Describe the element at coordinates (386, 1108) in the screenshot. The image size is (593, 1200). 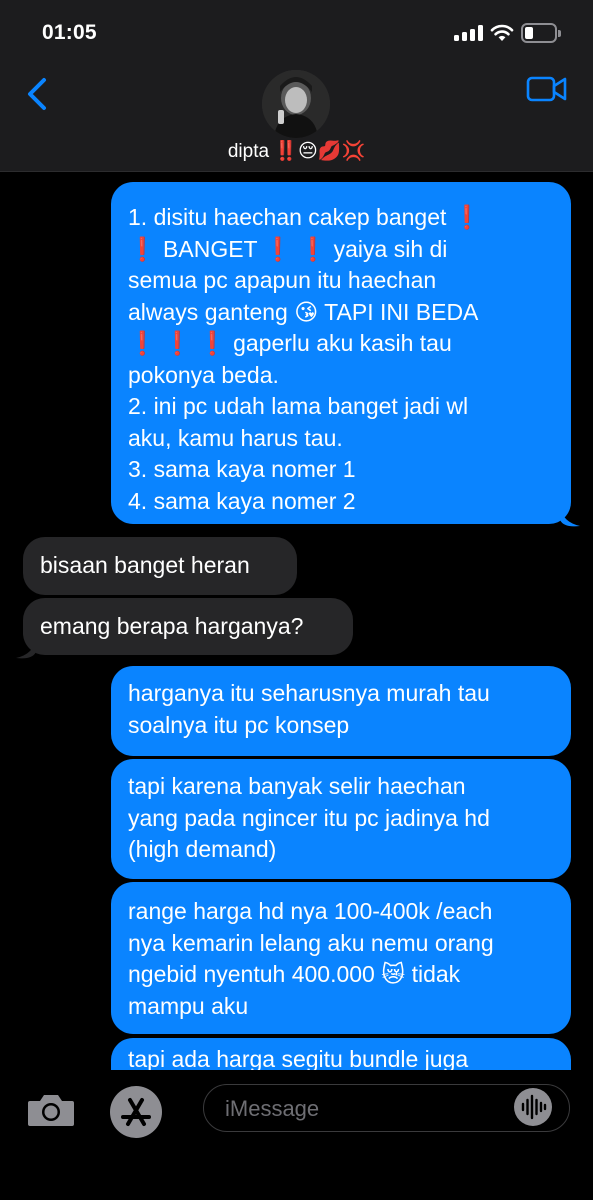
I see `imessage-input: iMessage` at that location.